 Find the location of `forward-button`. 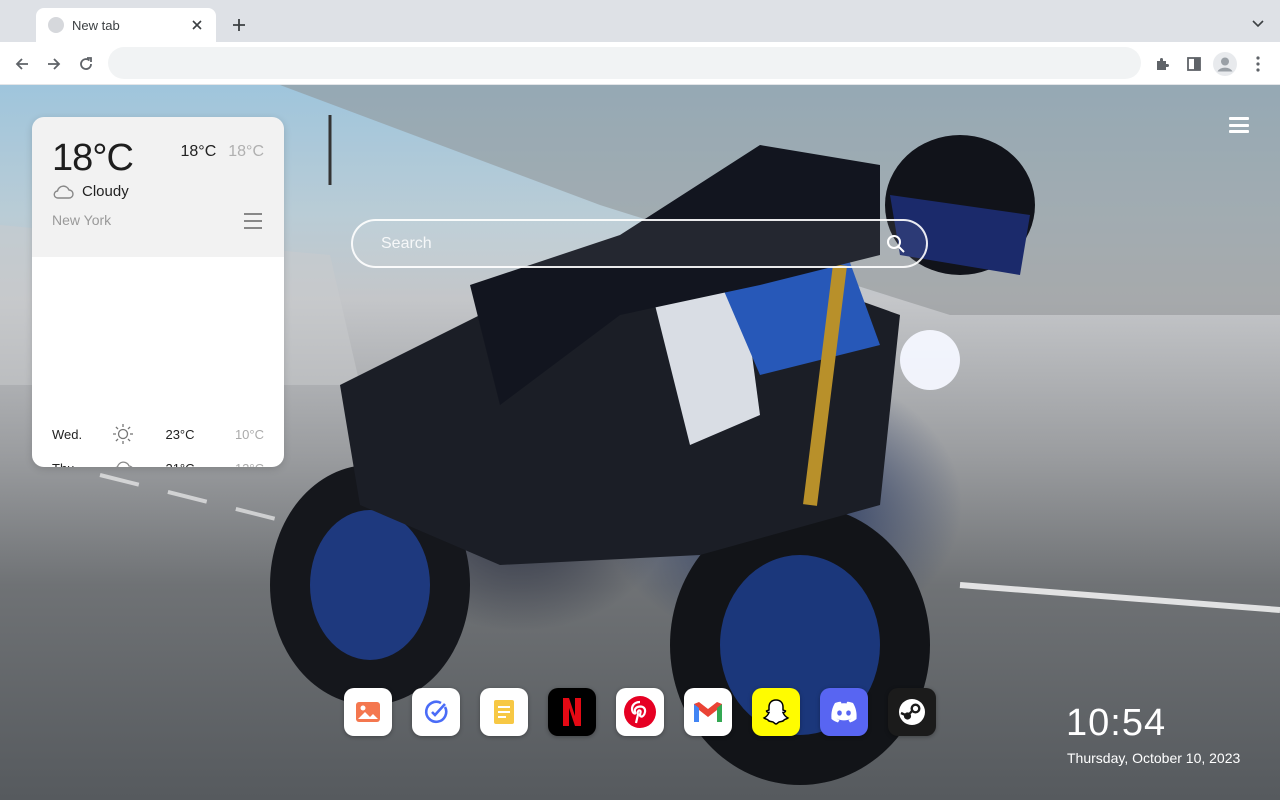

forward-button is located at coordinates (54, 64).